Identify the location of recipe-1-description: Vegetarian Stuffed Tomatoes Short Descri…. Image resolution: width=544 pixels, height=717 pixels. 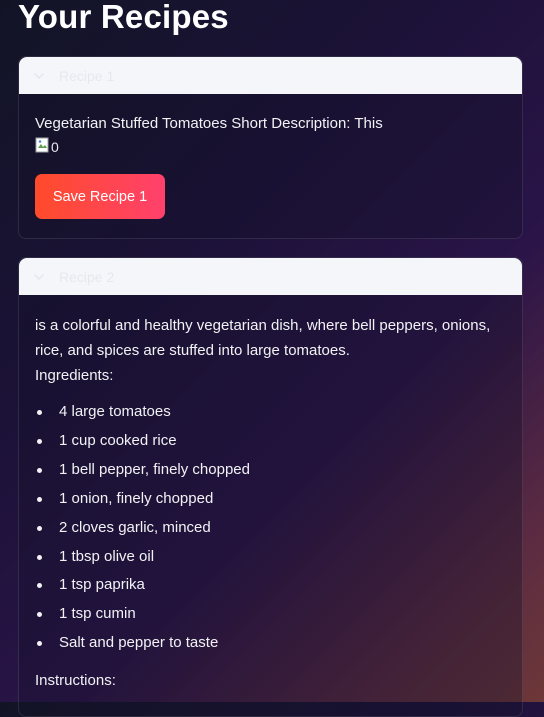
(209, 123).